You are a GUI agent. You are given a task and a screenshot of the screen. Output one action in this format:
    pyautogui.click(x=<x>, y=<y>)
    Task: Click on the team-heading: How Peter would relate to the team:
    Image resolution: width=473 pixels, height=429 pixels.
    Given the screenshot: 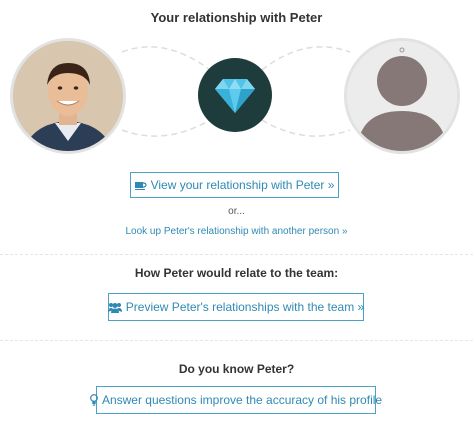 What is the action you would take?
    pyautogui.click(x=236, y=273)
    